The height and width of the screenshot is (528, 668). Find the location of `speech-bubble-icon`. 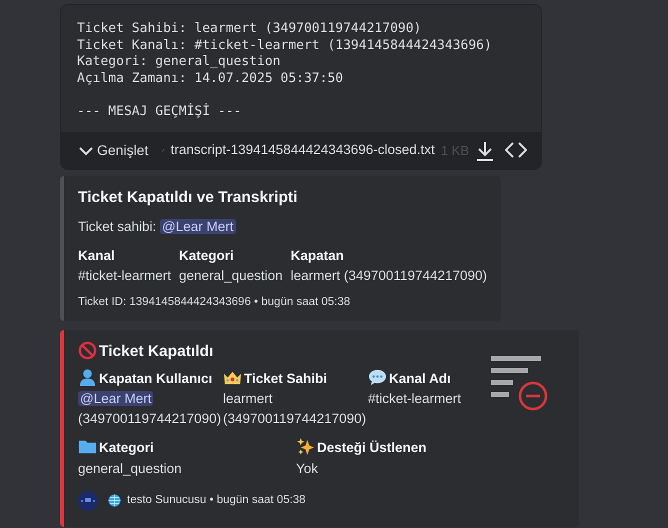

speech-bubble-icon is located at coordinates (377, 377).